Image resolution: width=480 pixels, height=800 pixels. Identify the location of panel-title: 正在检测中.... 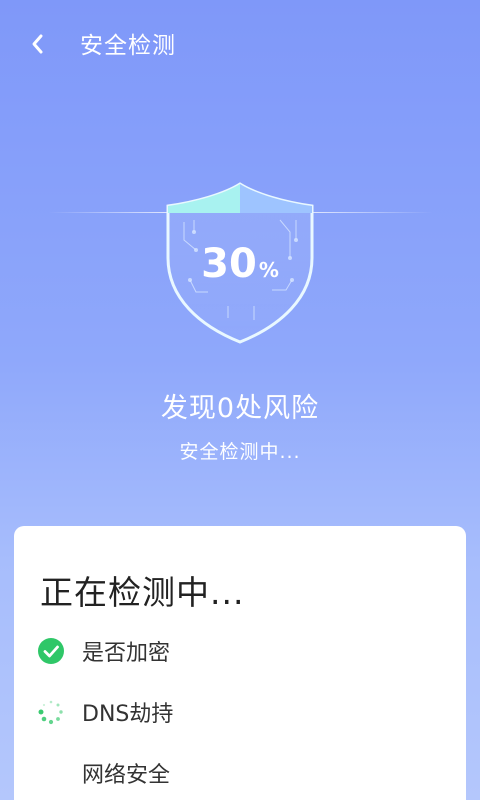
(142, 592).